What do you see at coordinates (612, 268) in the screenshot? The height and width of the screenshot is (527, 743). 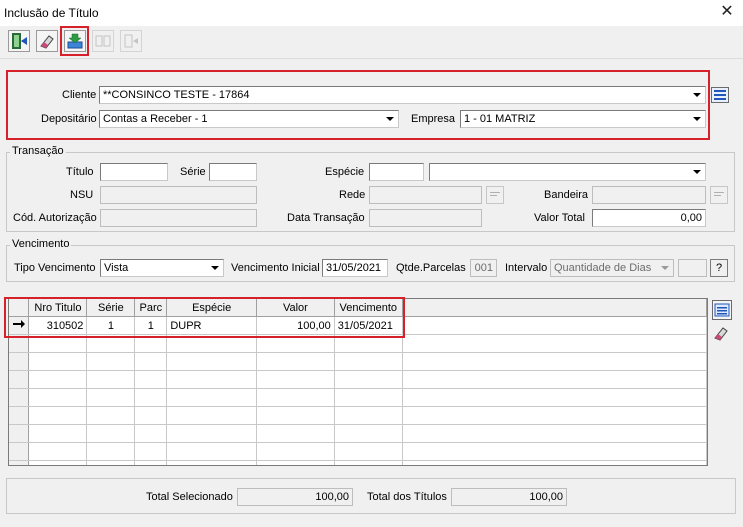 I see `intervalo-select: Quantidade de Dias` at bounding box center [612, 268].